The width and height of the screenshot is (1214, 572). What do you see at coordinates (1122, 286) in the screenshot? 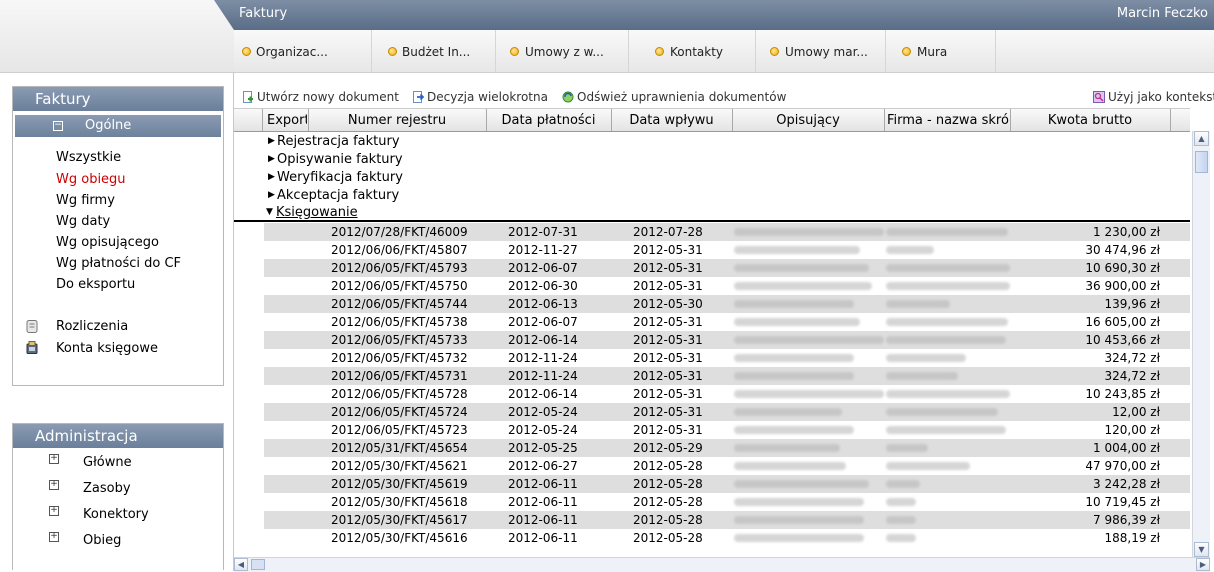
I see `cell-kwota-brutto: 36 900,00 zł` at bounding box center [1122, 286].